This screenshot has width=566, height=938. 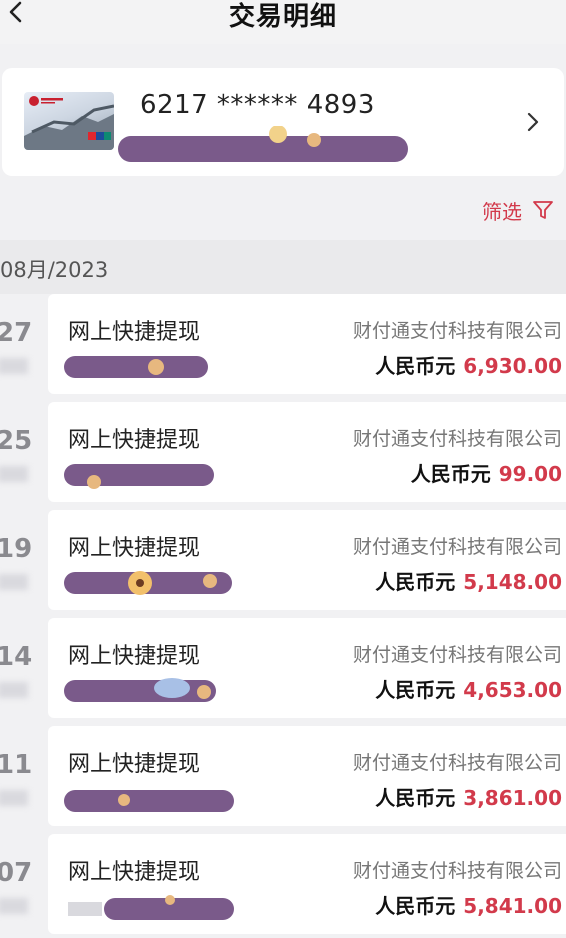 I want to click on transaction-amount: 6,930.00, so click(x=512, y=366).